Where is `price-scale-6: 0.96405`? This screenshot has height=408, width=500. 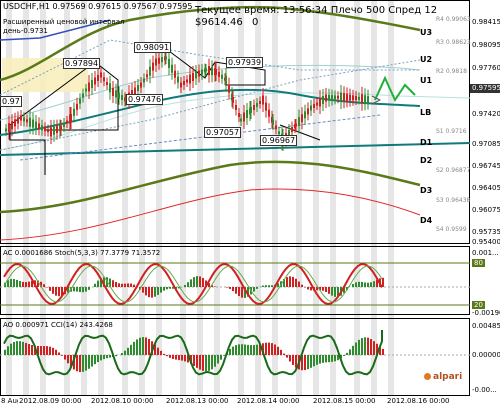 price-scale-6: 0.96405 is located at coordinates (486, 188).